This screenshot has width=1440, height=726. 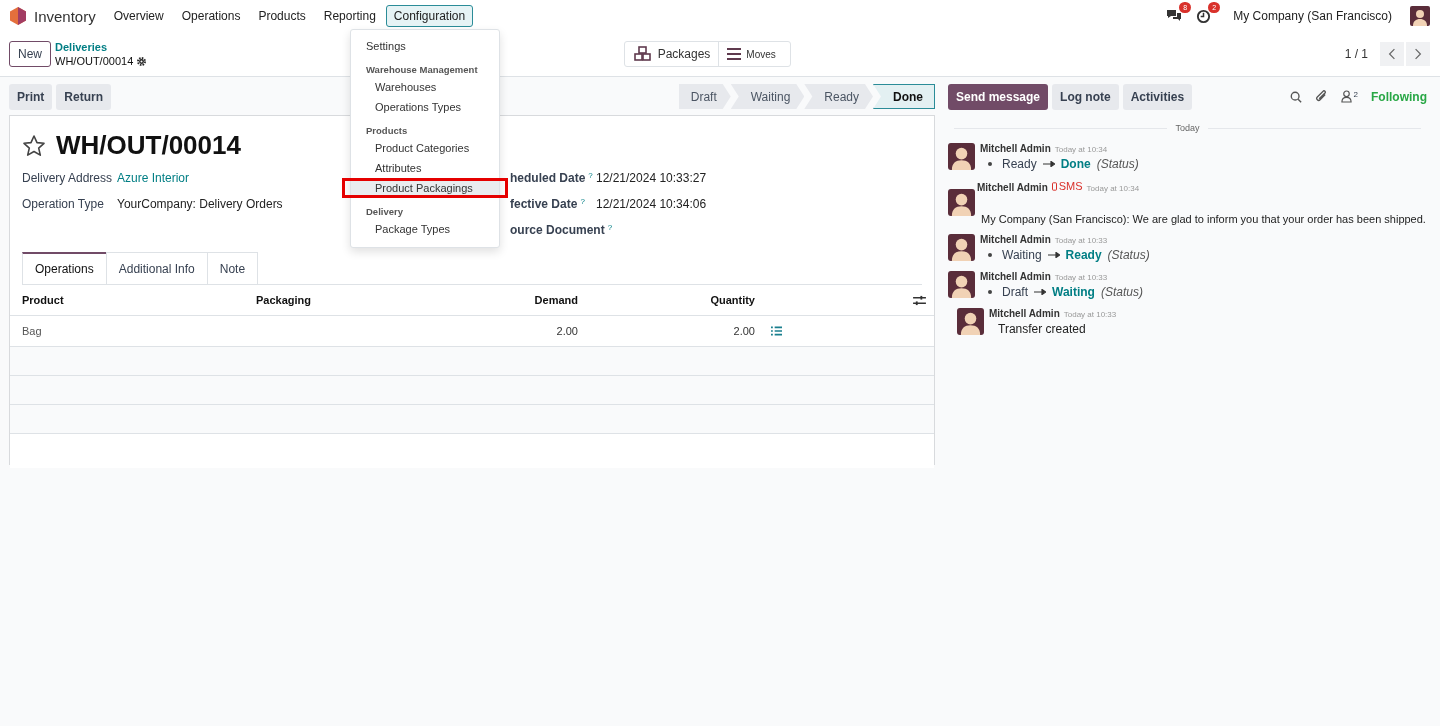 What do you see at coordinates (1157, 96) in the screenshot?
I see `chatter-button: Activities` at bounding box center [1157, 96].